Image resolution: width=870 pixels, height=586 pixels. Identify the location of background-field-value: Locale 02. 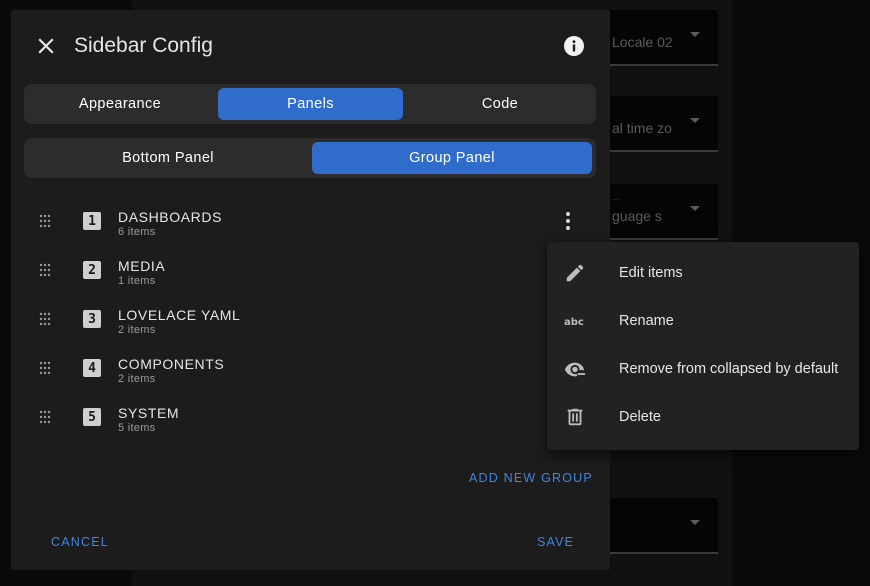
(642, 42).